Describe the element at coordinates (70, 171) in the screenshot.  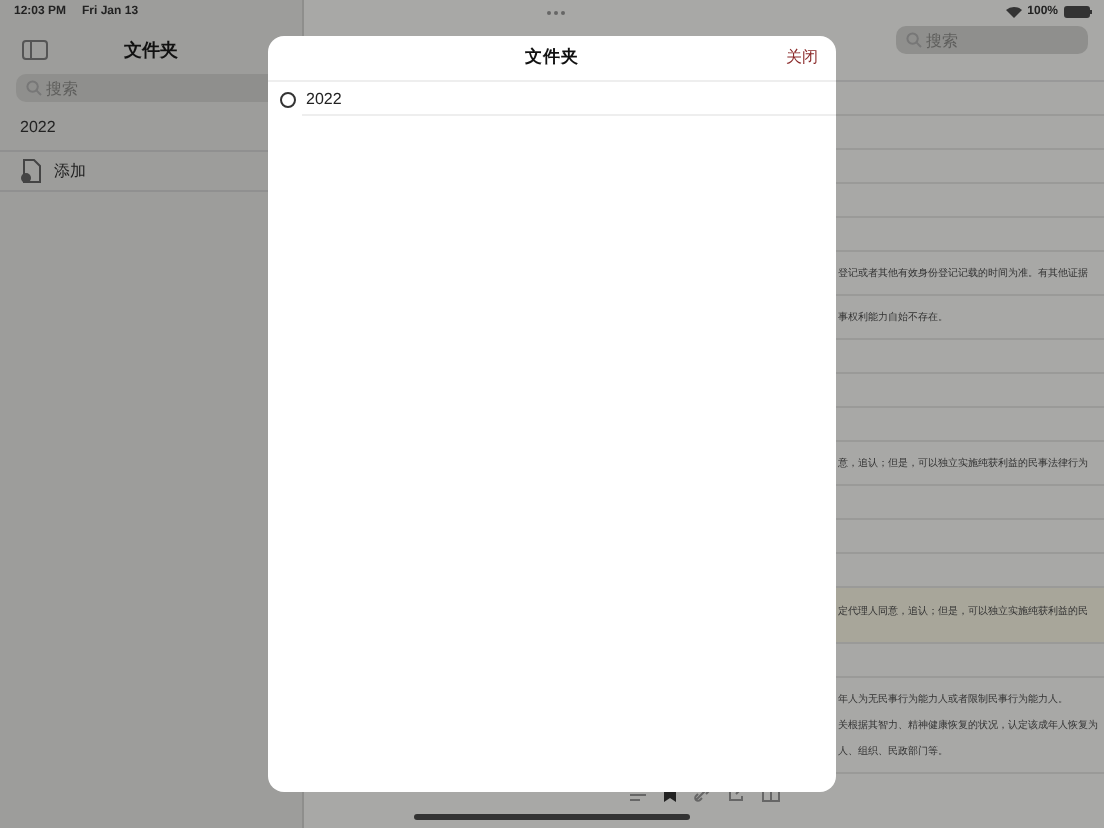
I see `add-item: 添加` at that location.